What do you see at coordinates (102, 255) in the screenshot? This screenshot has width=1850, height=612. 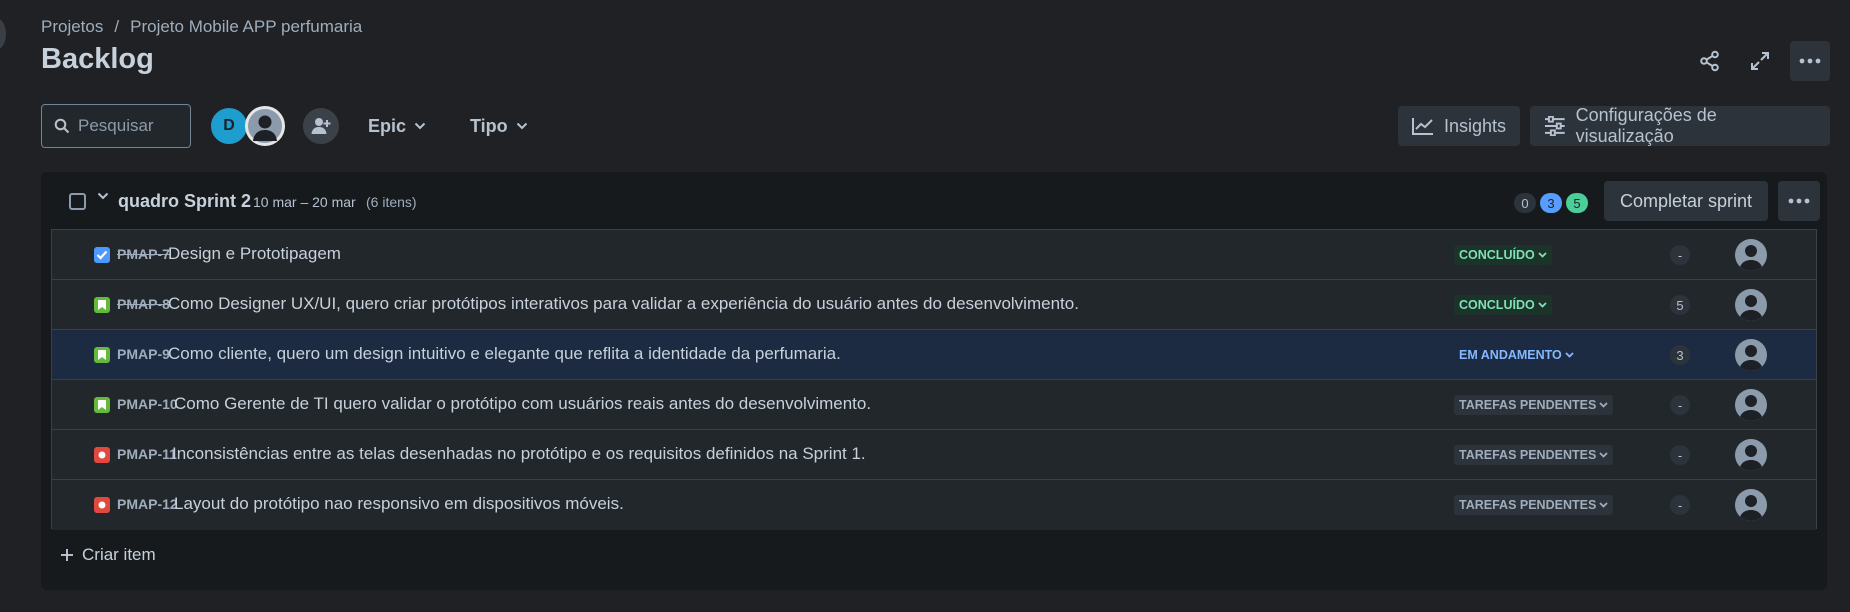 I see `checkmark-icon` at bounding box center [102, 255].